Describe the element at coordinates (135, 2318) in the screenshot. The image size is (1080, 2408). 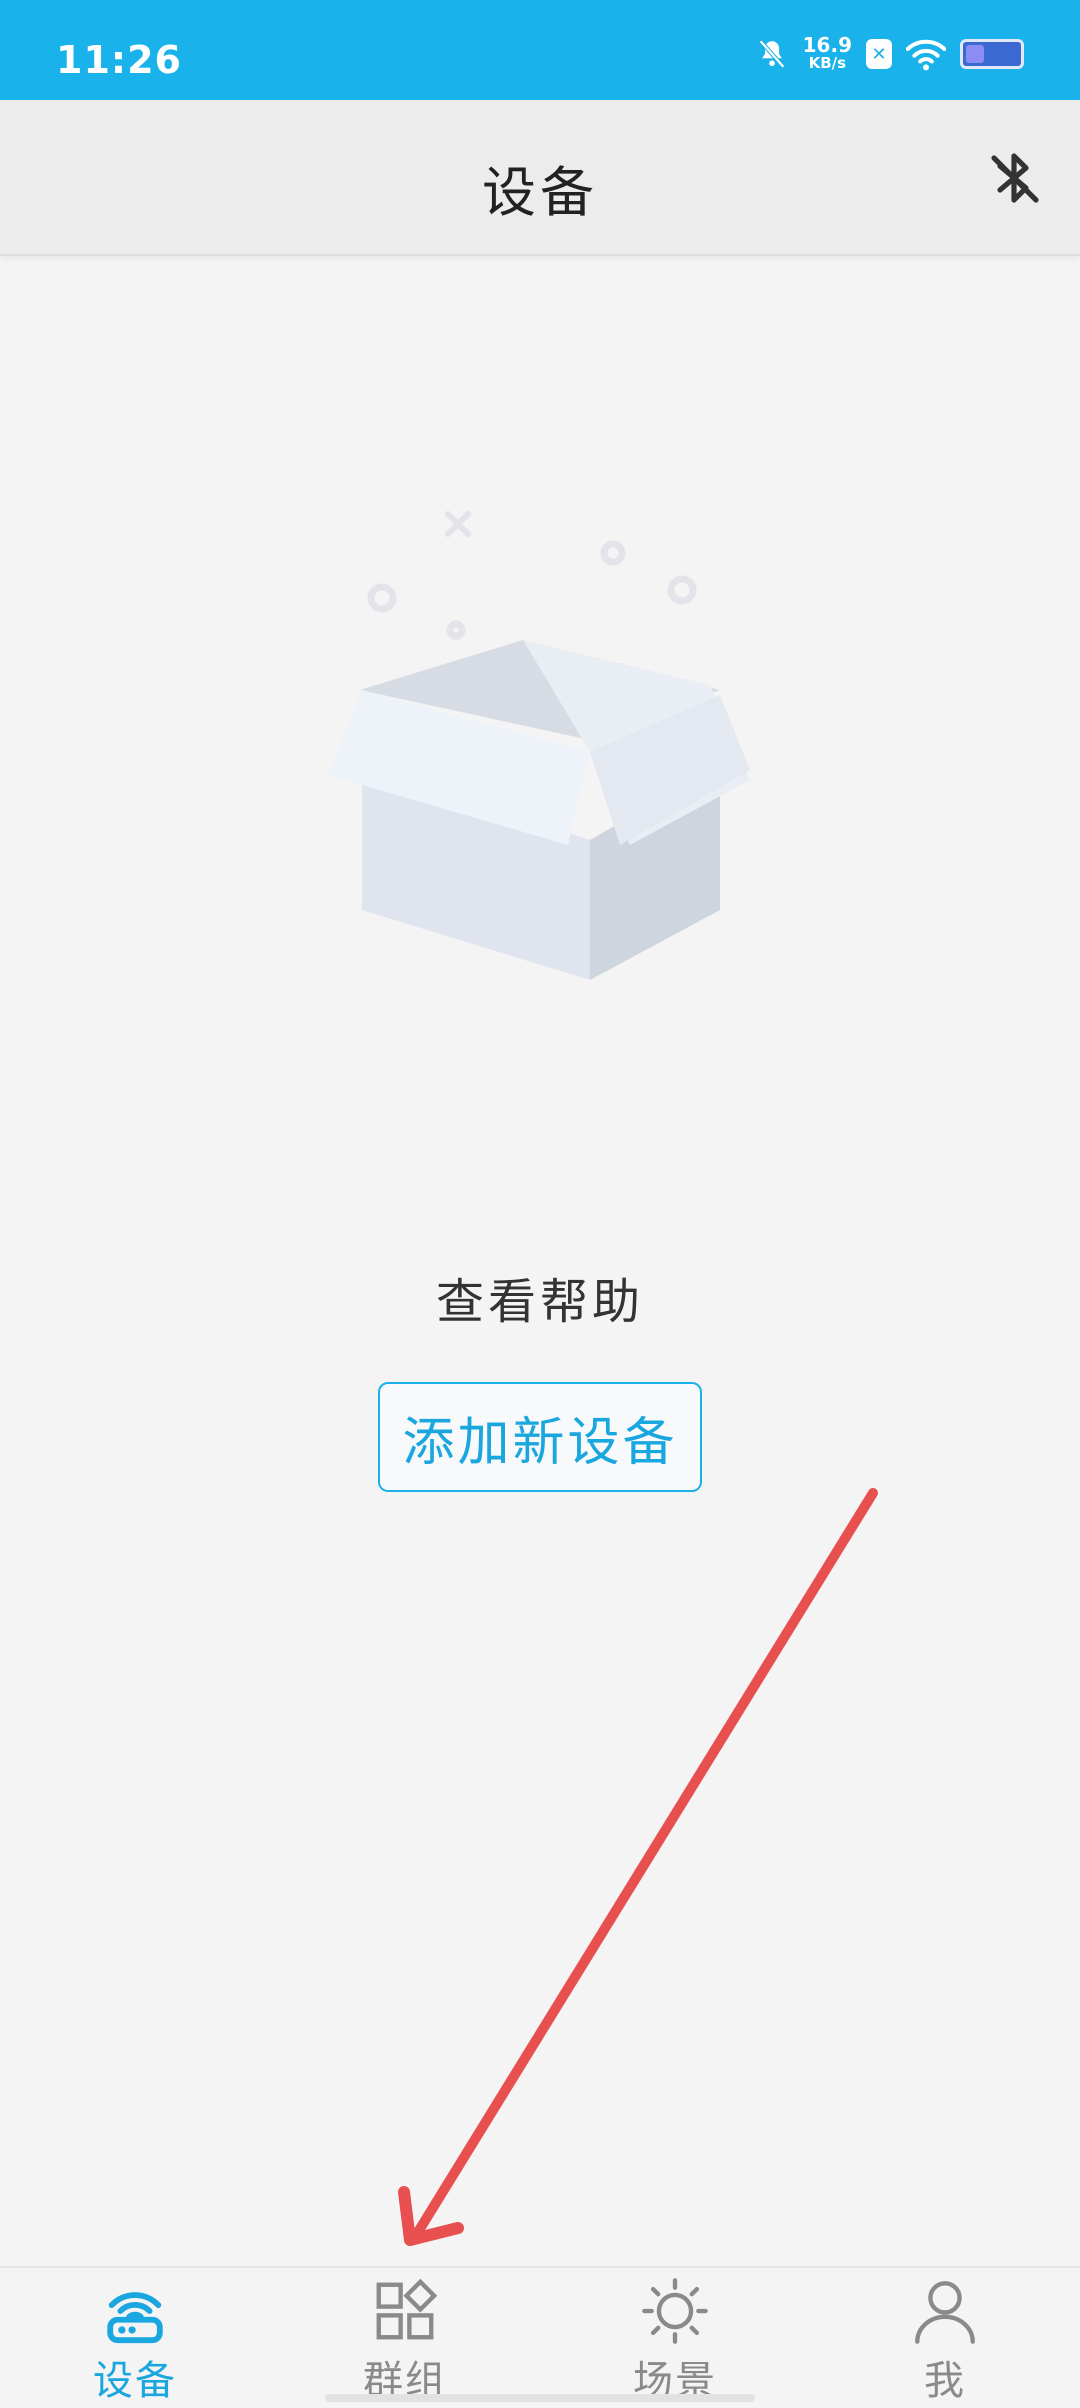
I see `router-icon` at that location.